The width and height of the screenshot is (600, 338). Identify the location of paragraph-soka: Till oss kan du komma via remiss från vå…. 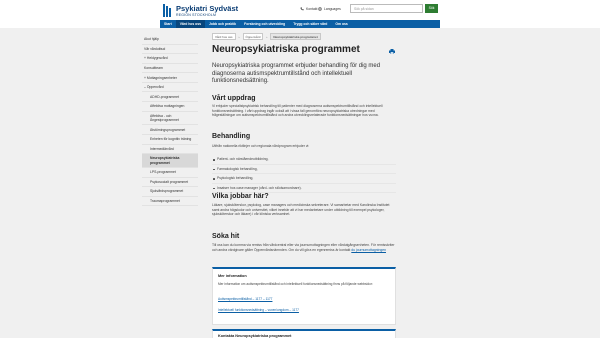
(304, 247).